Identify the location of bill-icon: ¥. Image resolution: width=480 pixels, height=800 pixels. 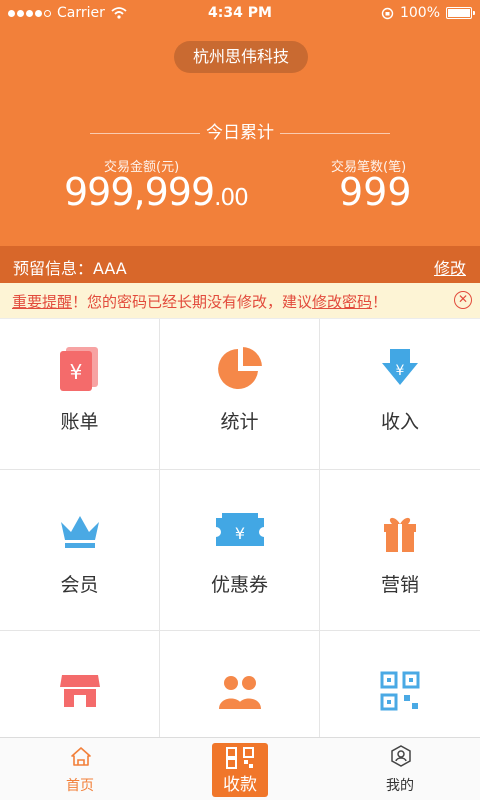
(78, 369).